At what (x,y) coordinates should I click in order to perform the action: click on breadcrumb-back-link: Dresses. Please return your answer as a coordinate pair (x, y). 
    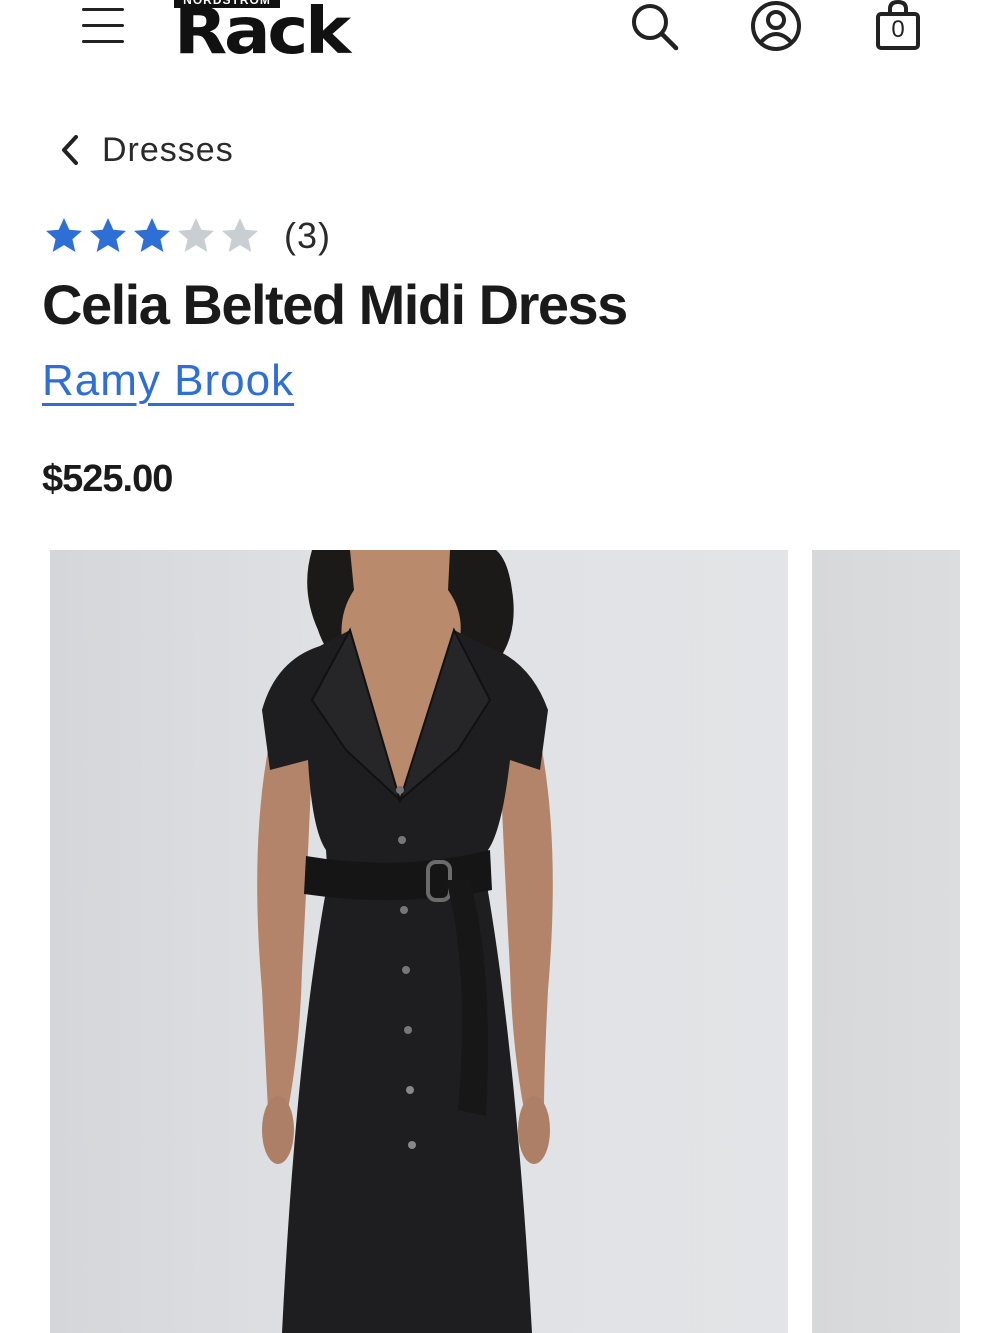
    Looking at the image, I should click on (146, 150).